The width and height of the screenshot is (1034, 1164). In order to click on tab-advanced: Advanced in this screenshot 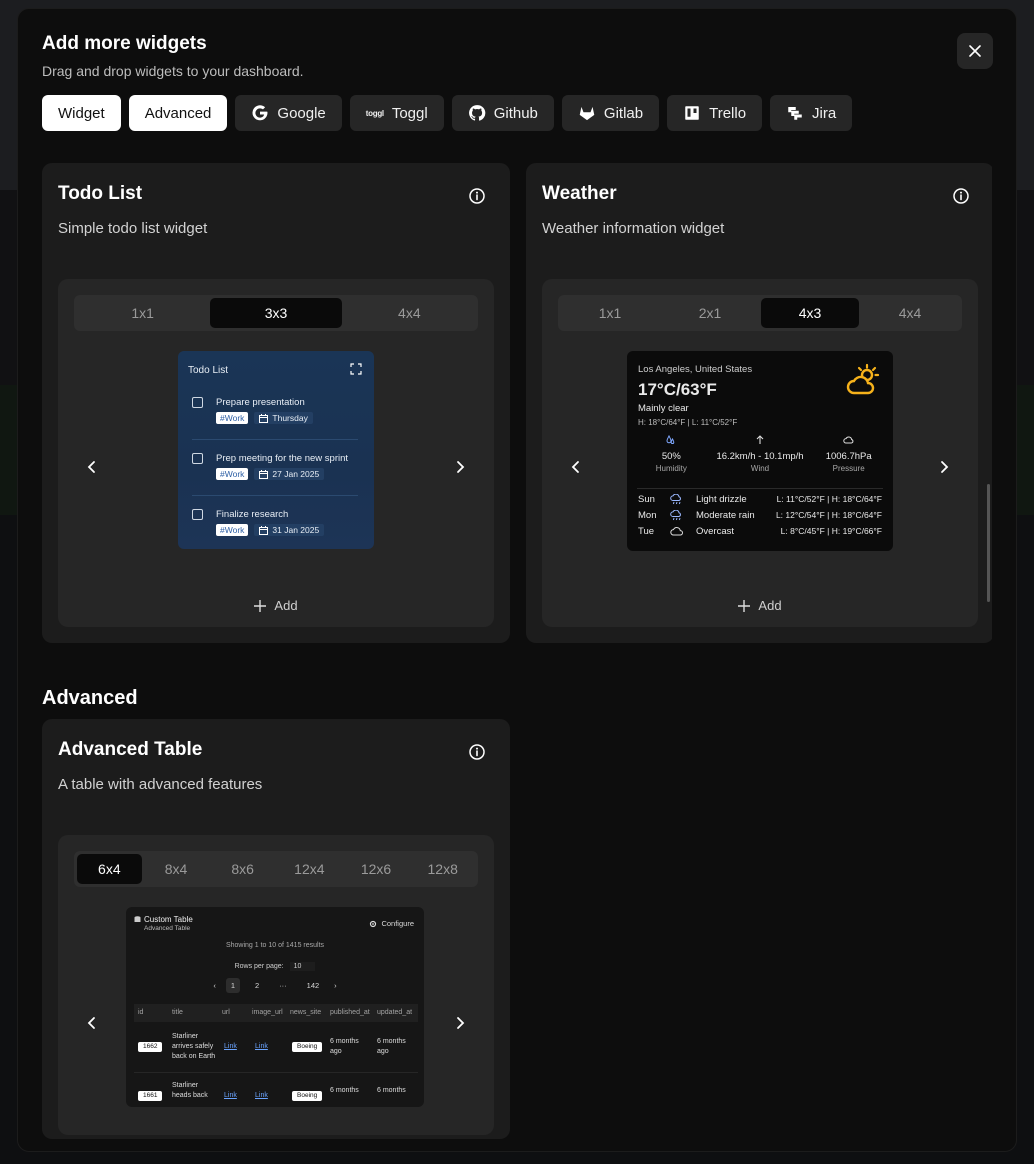, I will do `click(178, 113)`.